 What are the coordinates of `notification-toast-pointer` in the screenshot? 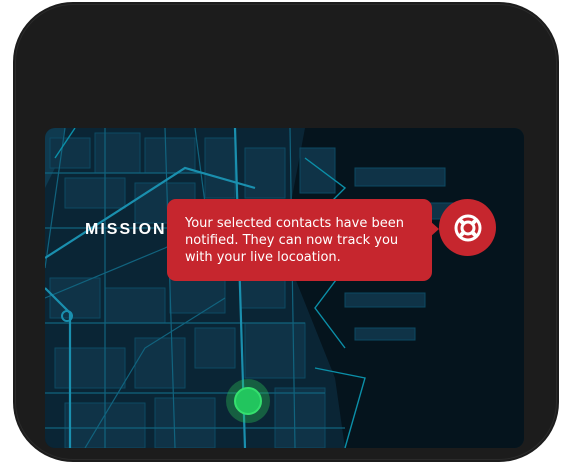 It's located at (434, 229).